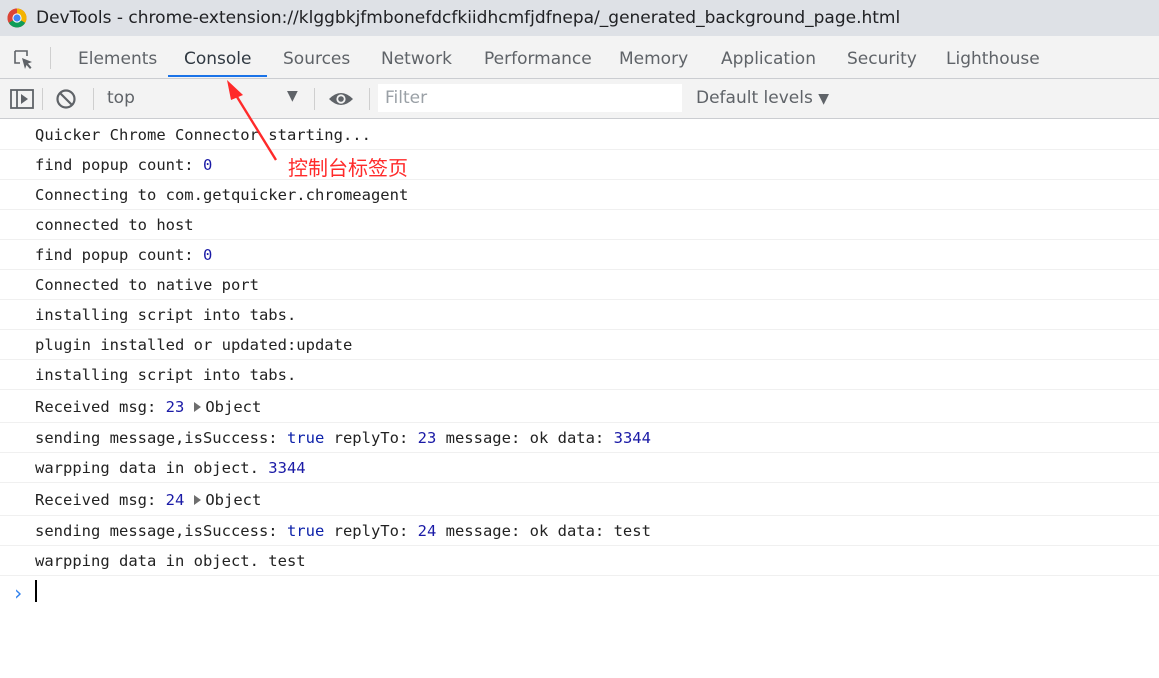 The width and height of the screenshot is (1159, 678). What do you see at coordinates (17, 18) in the screenshot?
I see `chrome-logo-icon` at bounding box center [17, 18].